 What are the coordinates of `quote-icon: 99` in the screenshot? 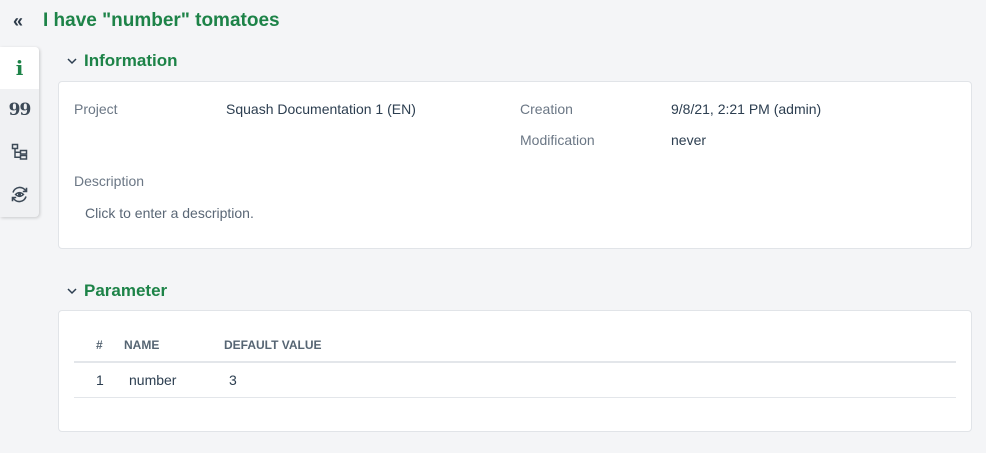 It's located at (20, 110).